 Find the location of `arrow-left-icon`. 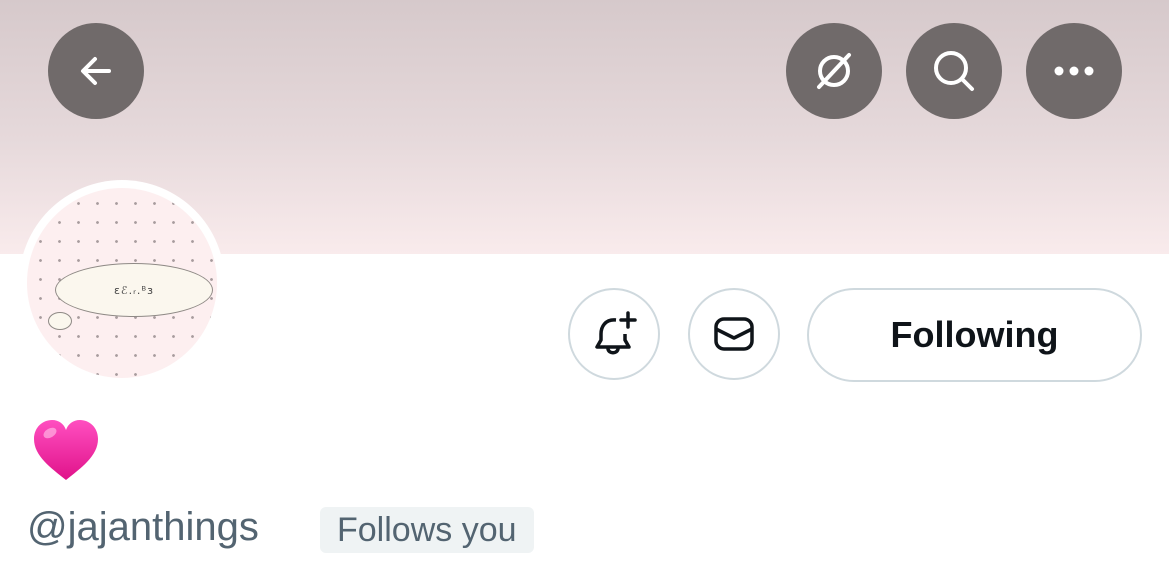

arrow-left-icon is located at coordinates (96, 71).